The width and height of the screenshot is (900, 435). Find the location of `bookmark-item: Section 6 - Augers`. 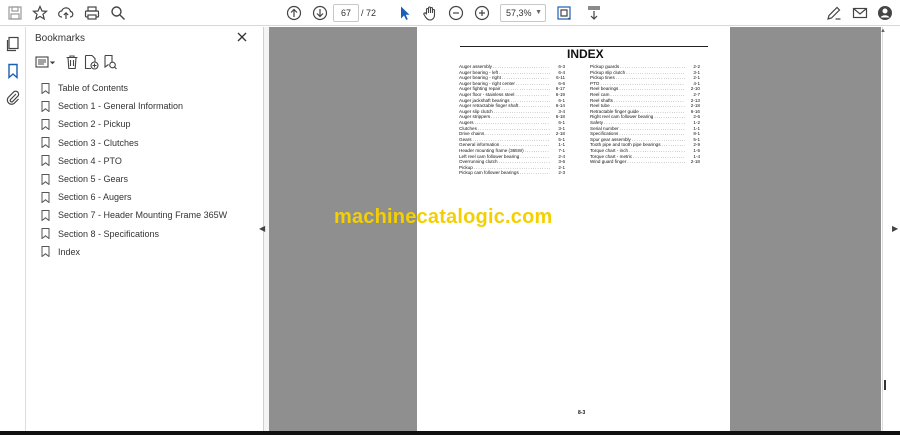

bookmark-item: Section 6 - Augers is located at coordinates (148, 197).